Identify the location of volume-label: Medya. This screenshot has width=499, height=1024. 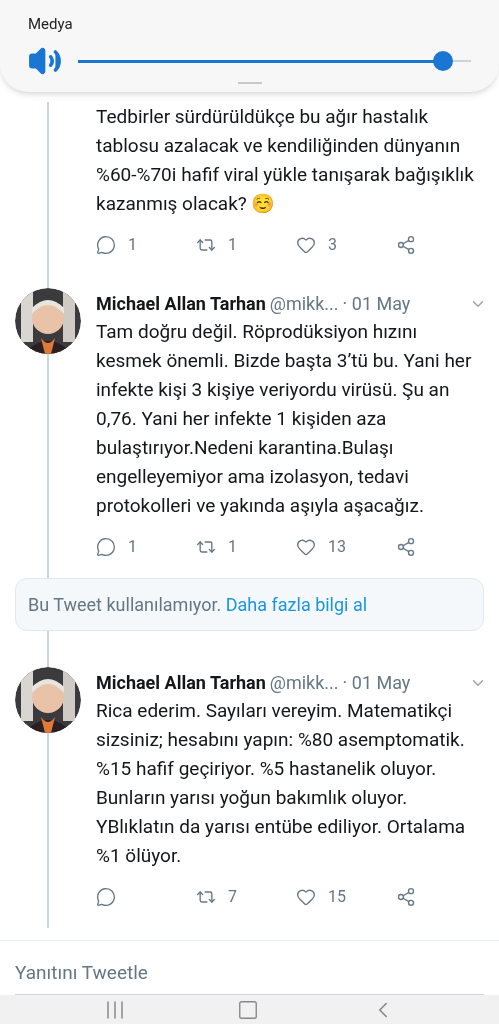
(50, 24).